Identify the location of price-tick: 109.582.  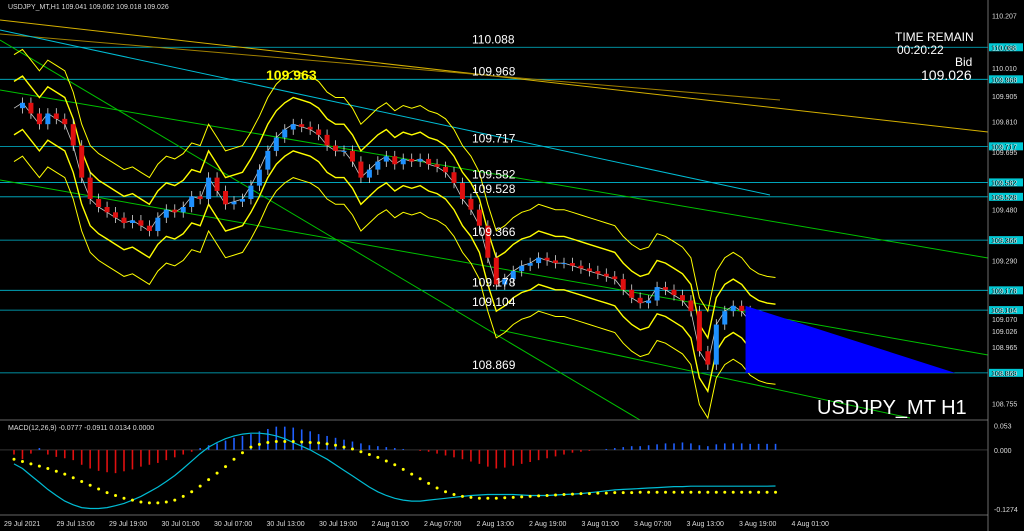
(1004, 183).